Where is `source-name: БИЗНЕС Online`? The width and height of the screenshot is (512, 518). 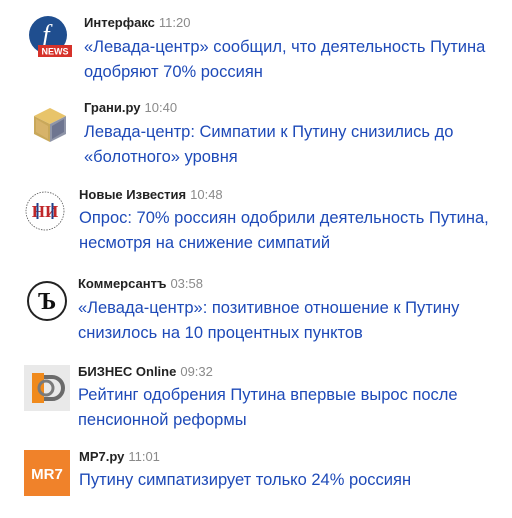
source-name: БИЗНЕС Online is located at coordinates (127, 371).